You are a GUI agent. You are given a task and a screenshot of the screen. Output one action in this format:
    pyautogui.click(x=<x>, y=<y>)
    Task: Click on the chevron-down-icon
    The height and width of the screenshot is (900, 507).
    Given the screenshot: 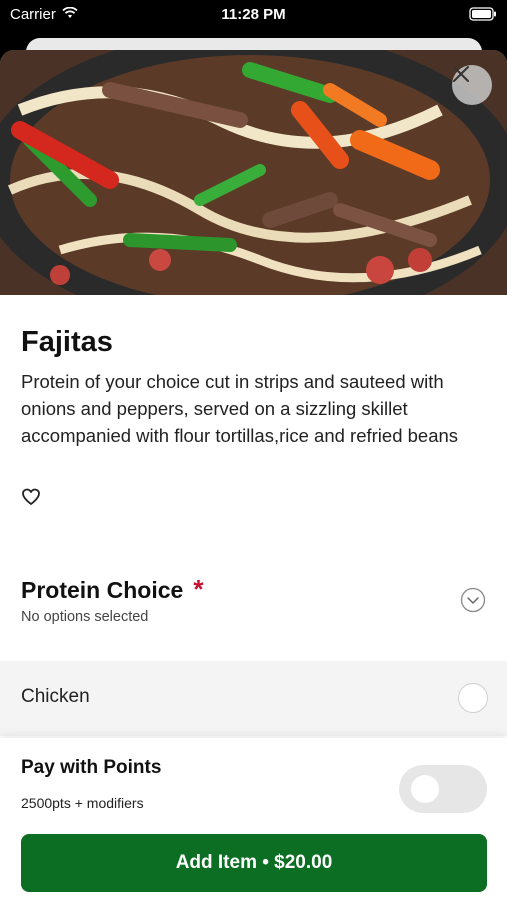 What is the action you would take?
    pyautogui.click(x=473, y=600)
    